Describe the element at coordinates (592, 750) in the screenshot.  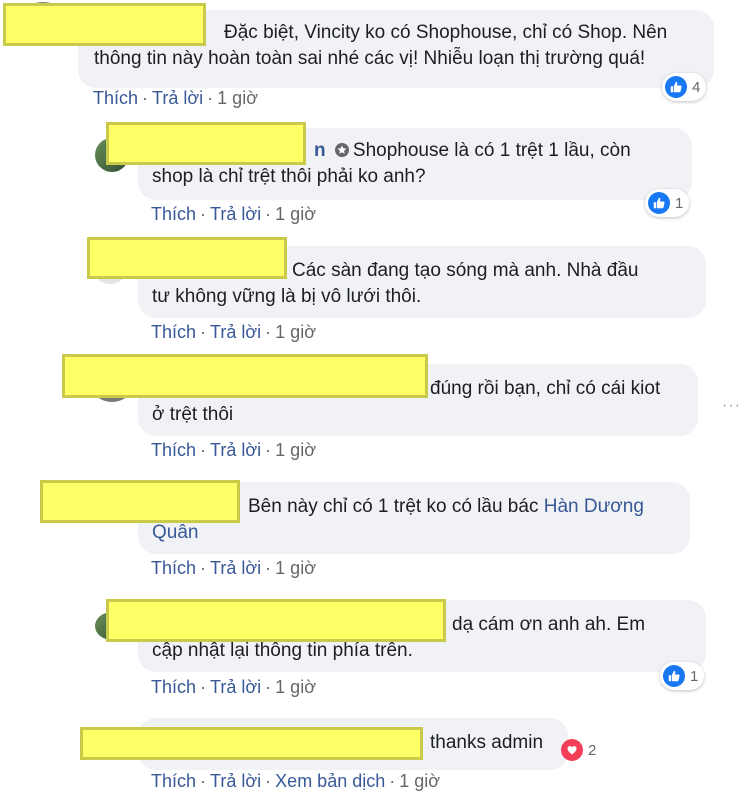
I see `reaction-number: 2` at that location.